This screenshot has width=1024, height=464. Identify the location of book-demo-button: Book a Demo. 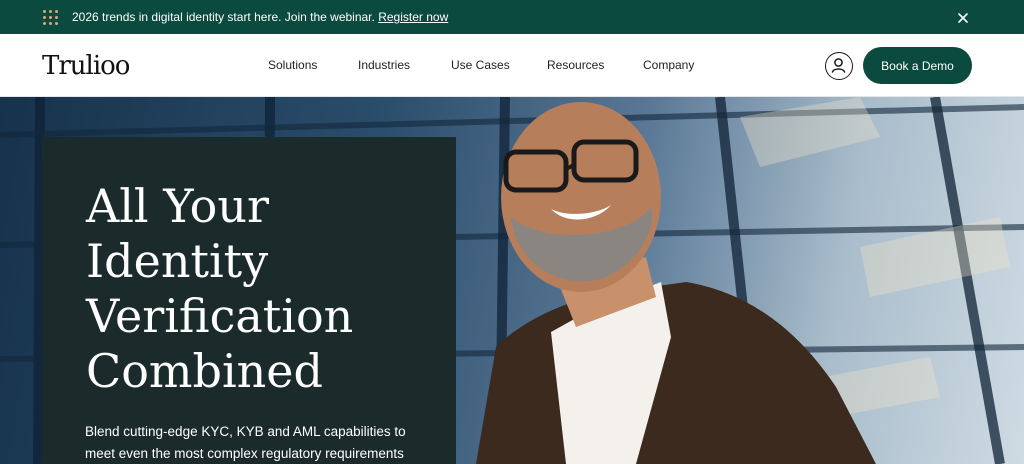
(917, 65).